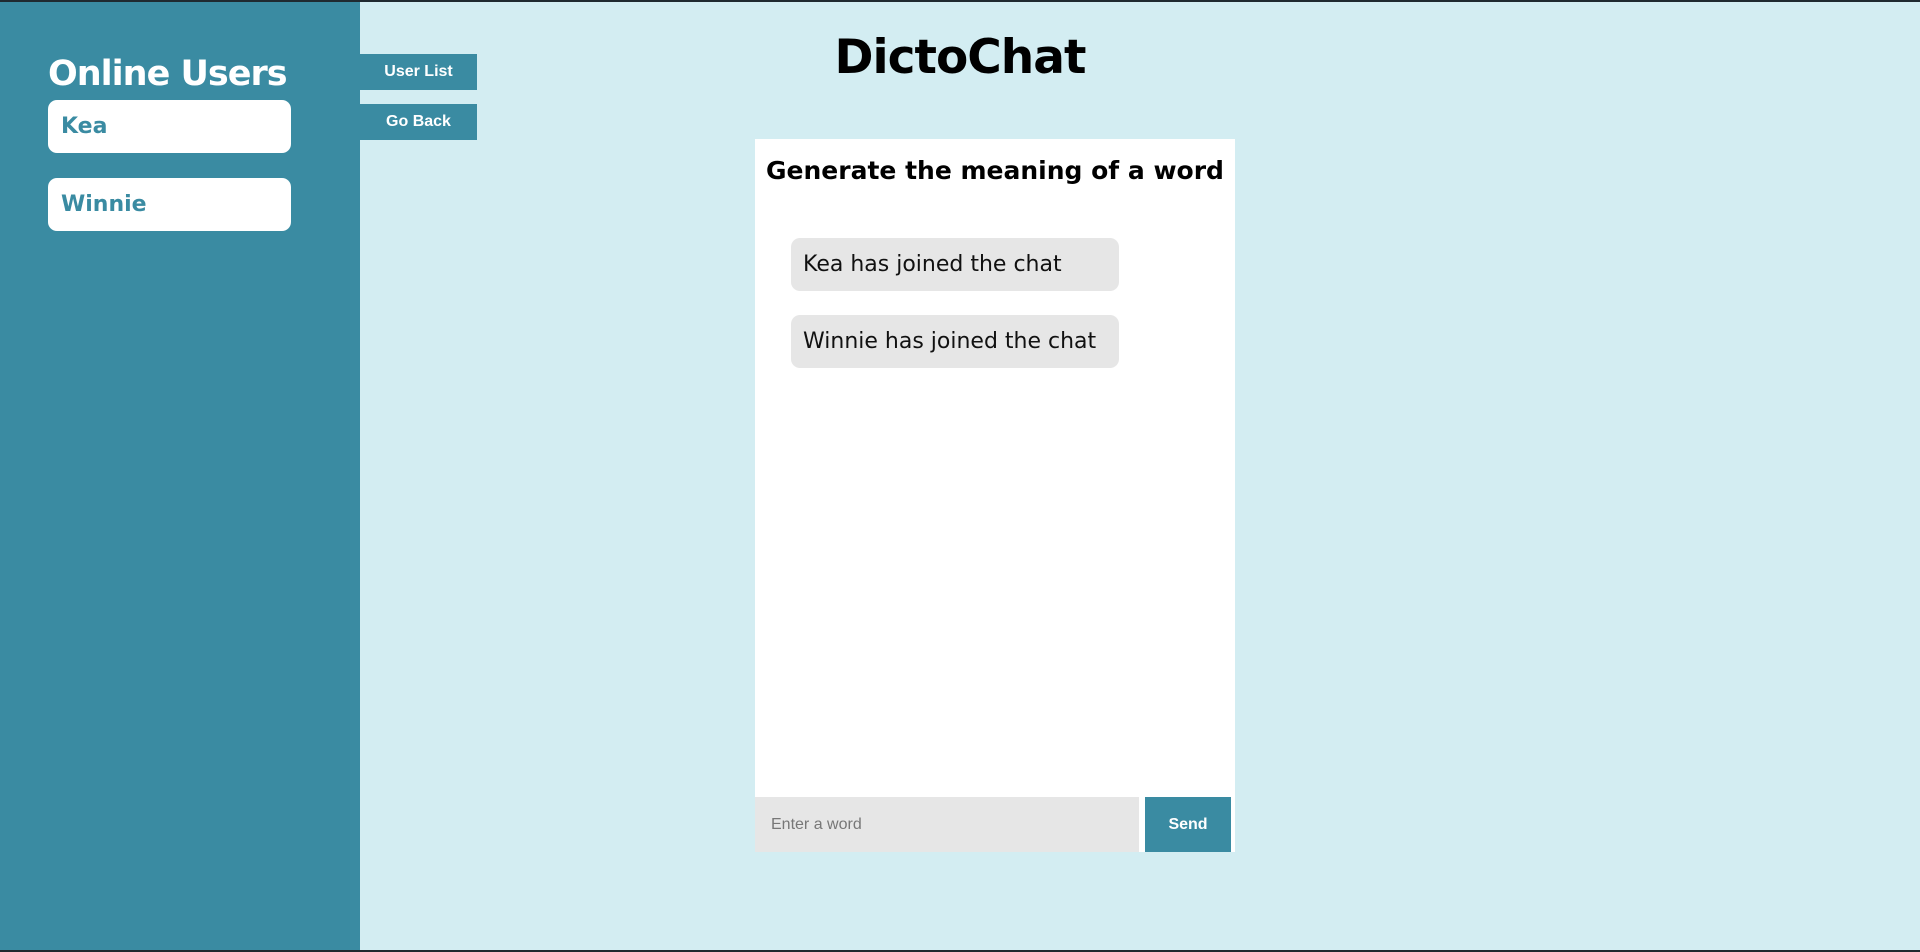  I want to click on sidebar-title: Online Users, so click(168, 74).